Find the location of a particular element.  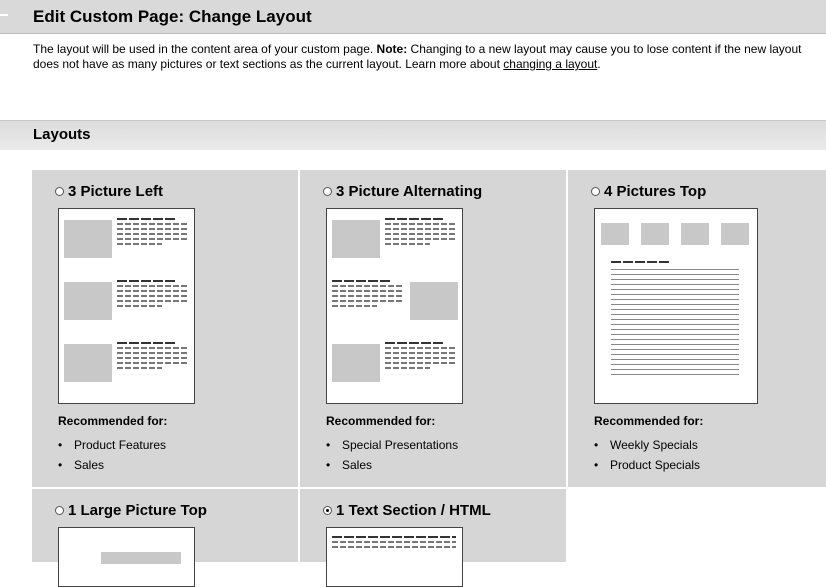

layout-option-label: 4 Pictures Top is located at coordinates (655, 191).